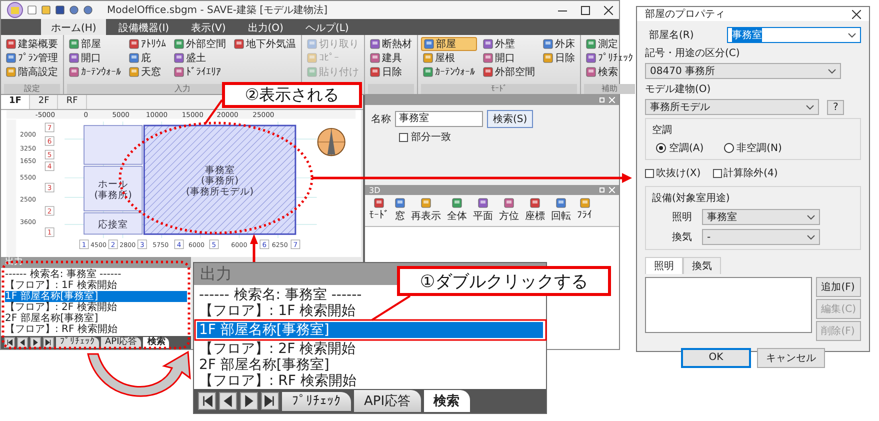  What do you see at coordinates (439, 119) in the screenshot?
I see `search-field: 事務室` at bounding box center [439, 119].